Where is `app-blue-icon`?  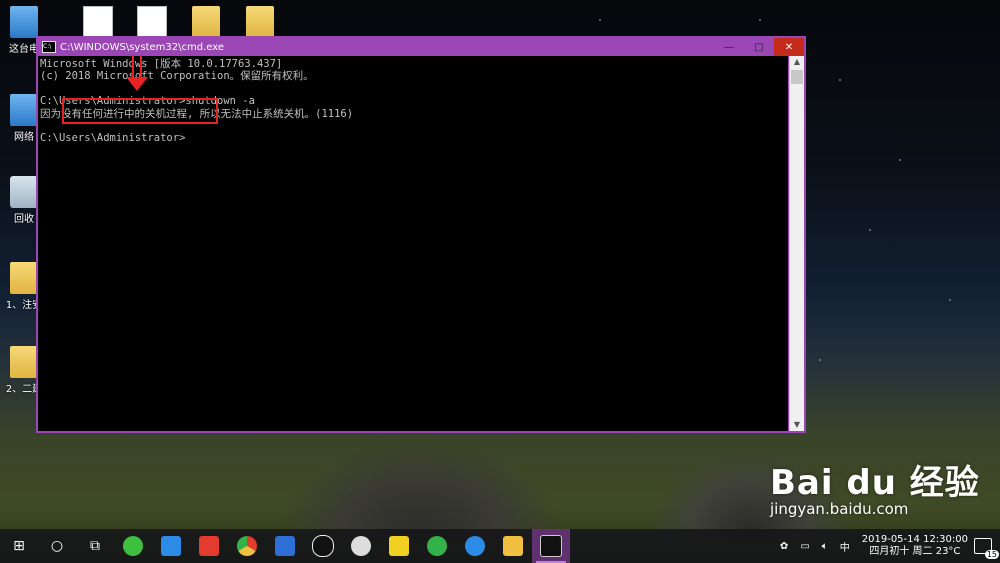
app-blue-icon is located at coordinates (171, 546).